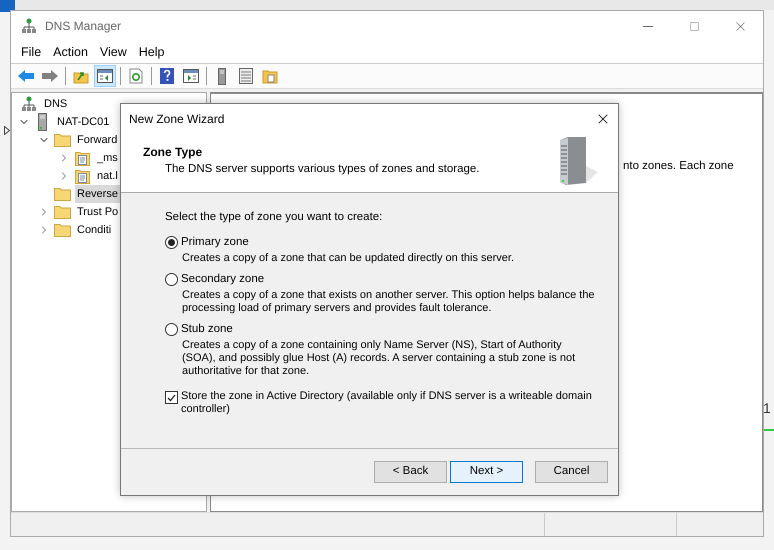 This screenshot has height=550, width=774. Describe the element at coordinates (322, 169) in the screenshot. I see `header-subtitle: The DNS server supports various types of zones and storage.` at that location.